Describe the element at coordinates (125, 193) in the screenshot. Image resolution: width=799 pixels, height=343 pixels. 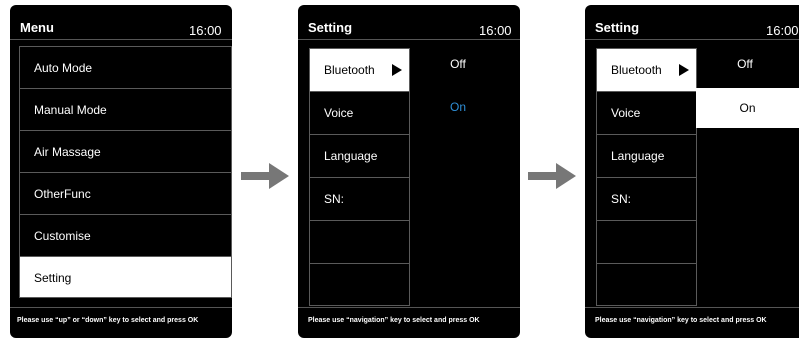
I see `menu-item-otherfunc: OtherFunc` at that location.